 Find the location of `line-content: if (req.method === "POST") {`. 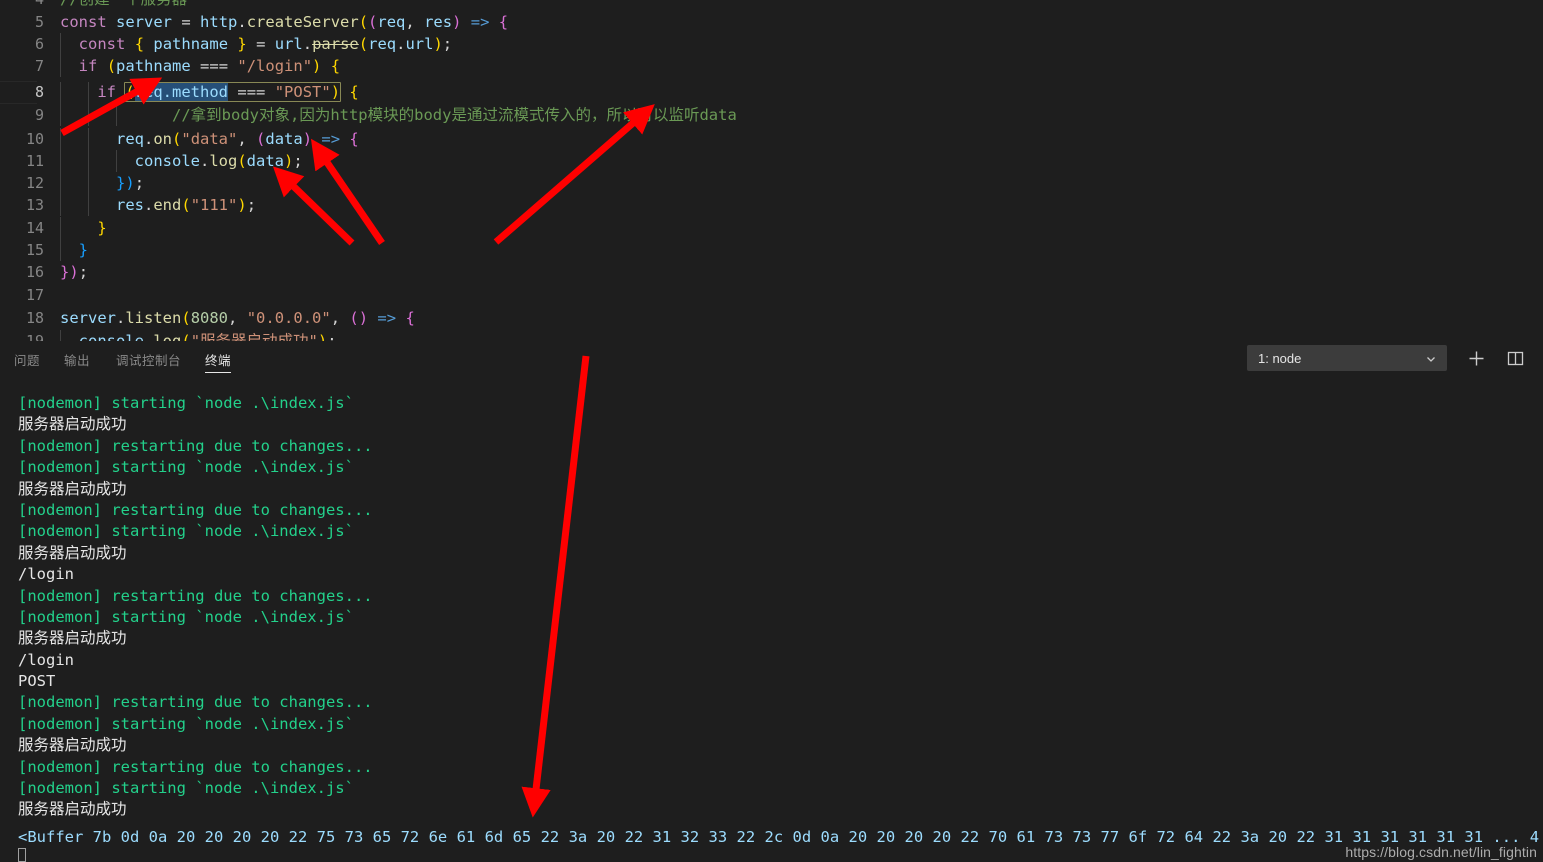

line-content: if (req.method === "POST") { is located at coordinates (228, 92).